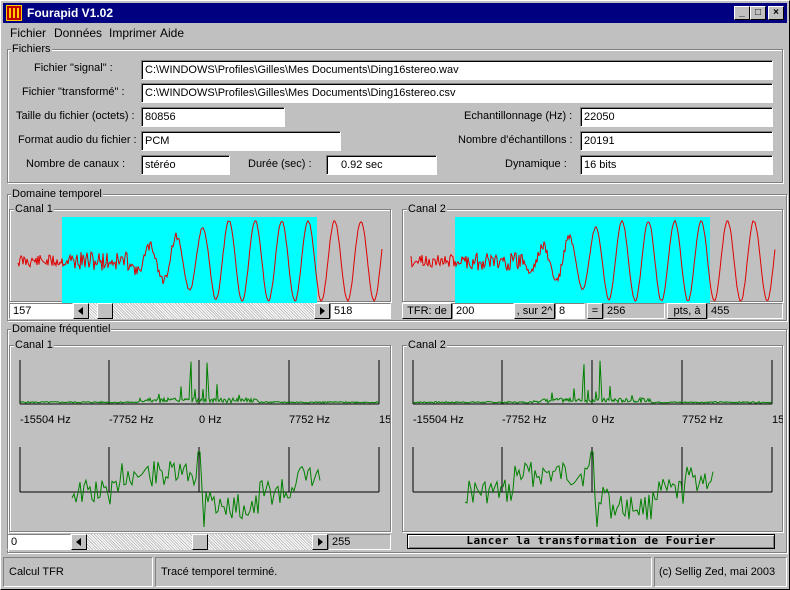 The image size is (790, 590). Describe the element at coordinates (31, 49) in the screenshot. I see `fichiers-group-label: Fichiers` at that location.